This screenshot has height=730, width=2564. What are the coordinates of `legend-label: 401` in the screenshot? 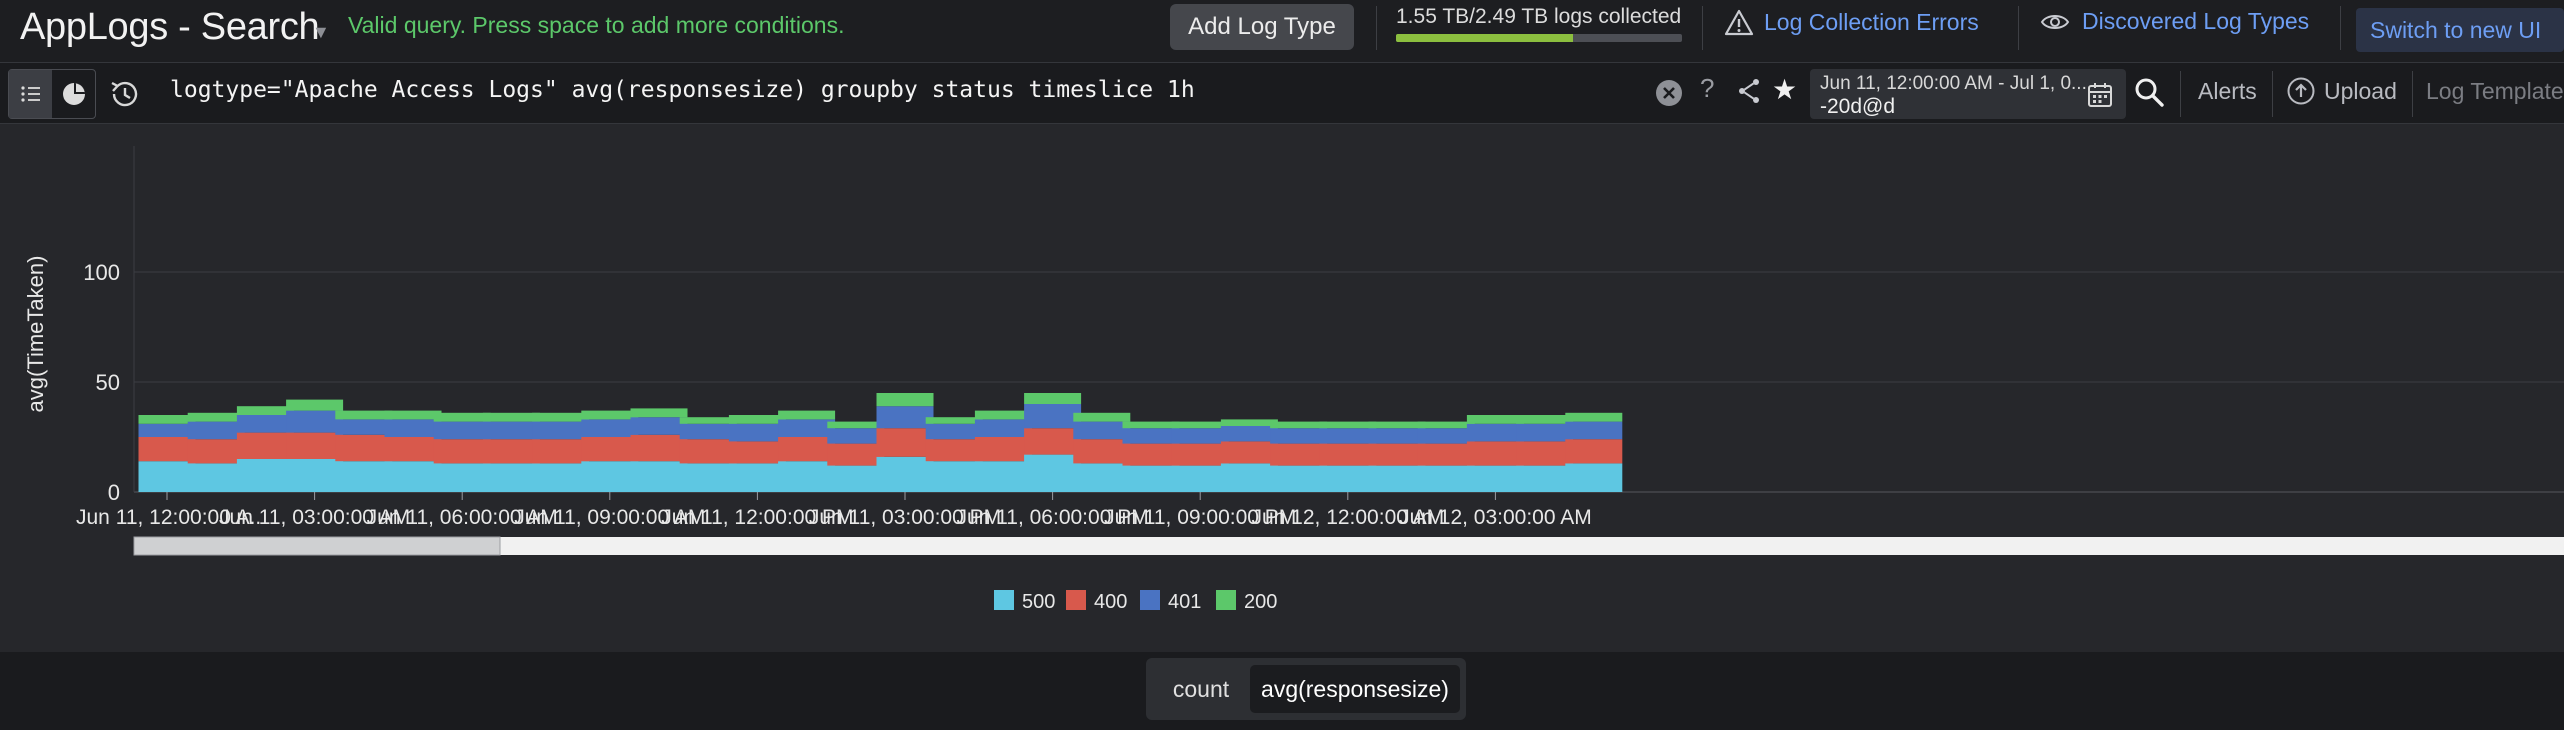 It's located at (1184, 602).